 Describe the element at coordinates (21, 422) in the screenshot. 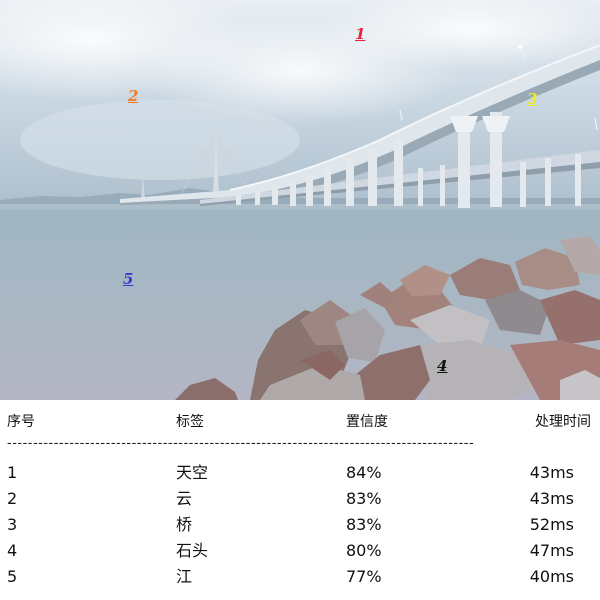

I see `header-index: 序号` at that location.